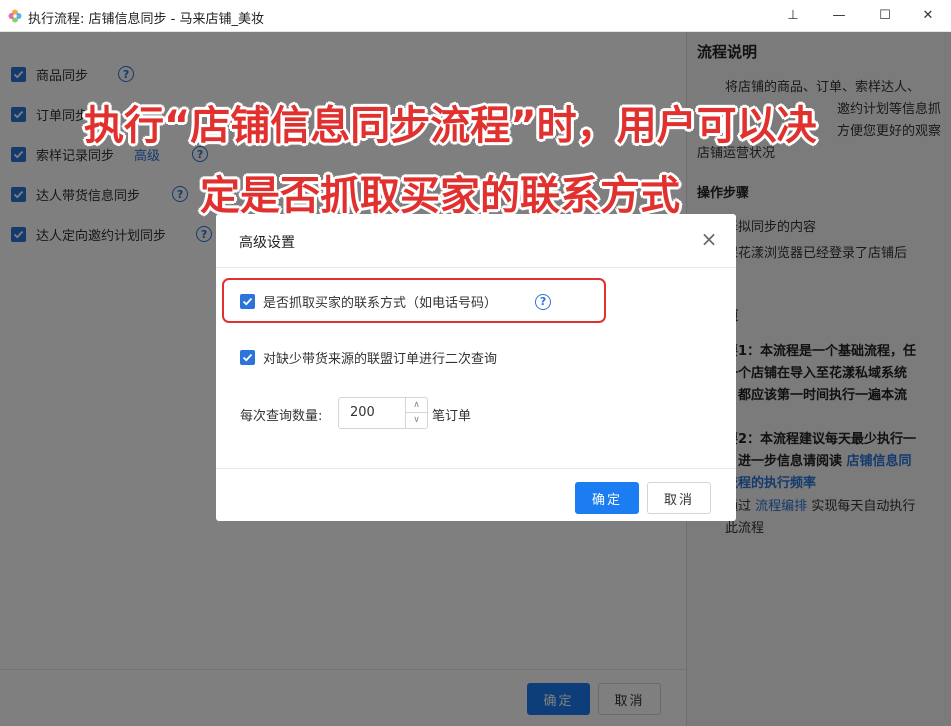 The image size is (951, 726). I want to click on query-count-value: 200, so click(362, 412).